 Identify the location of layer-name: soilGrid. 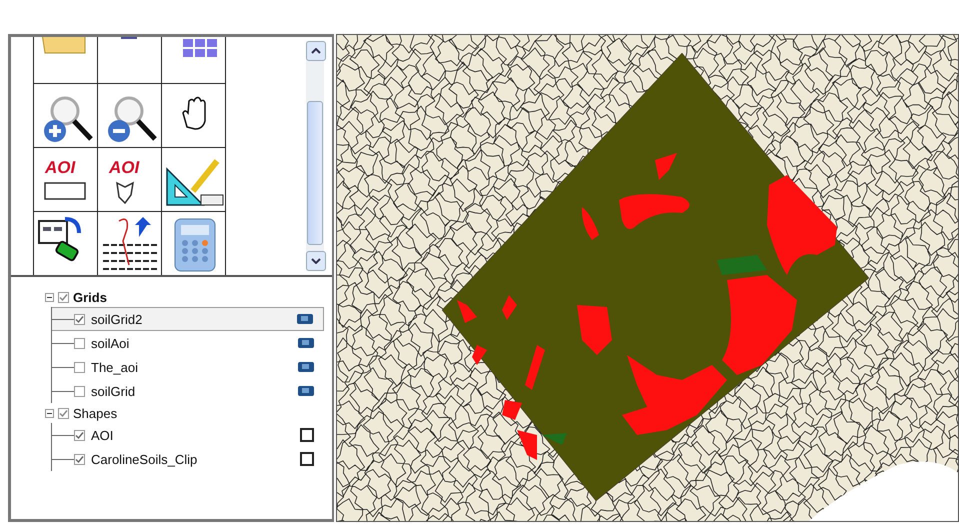
(113, 391).